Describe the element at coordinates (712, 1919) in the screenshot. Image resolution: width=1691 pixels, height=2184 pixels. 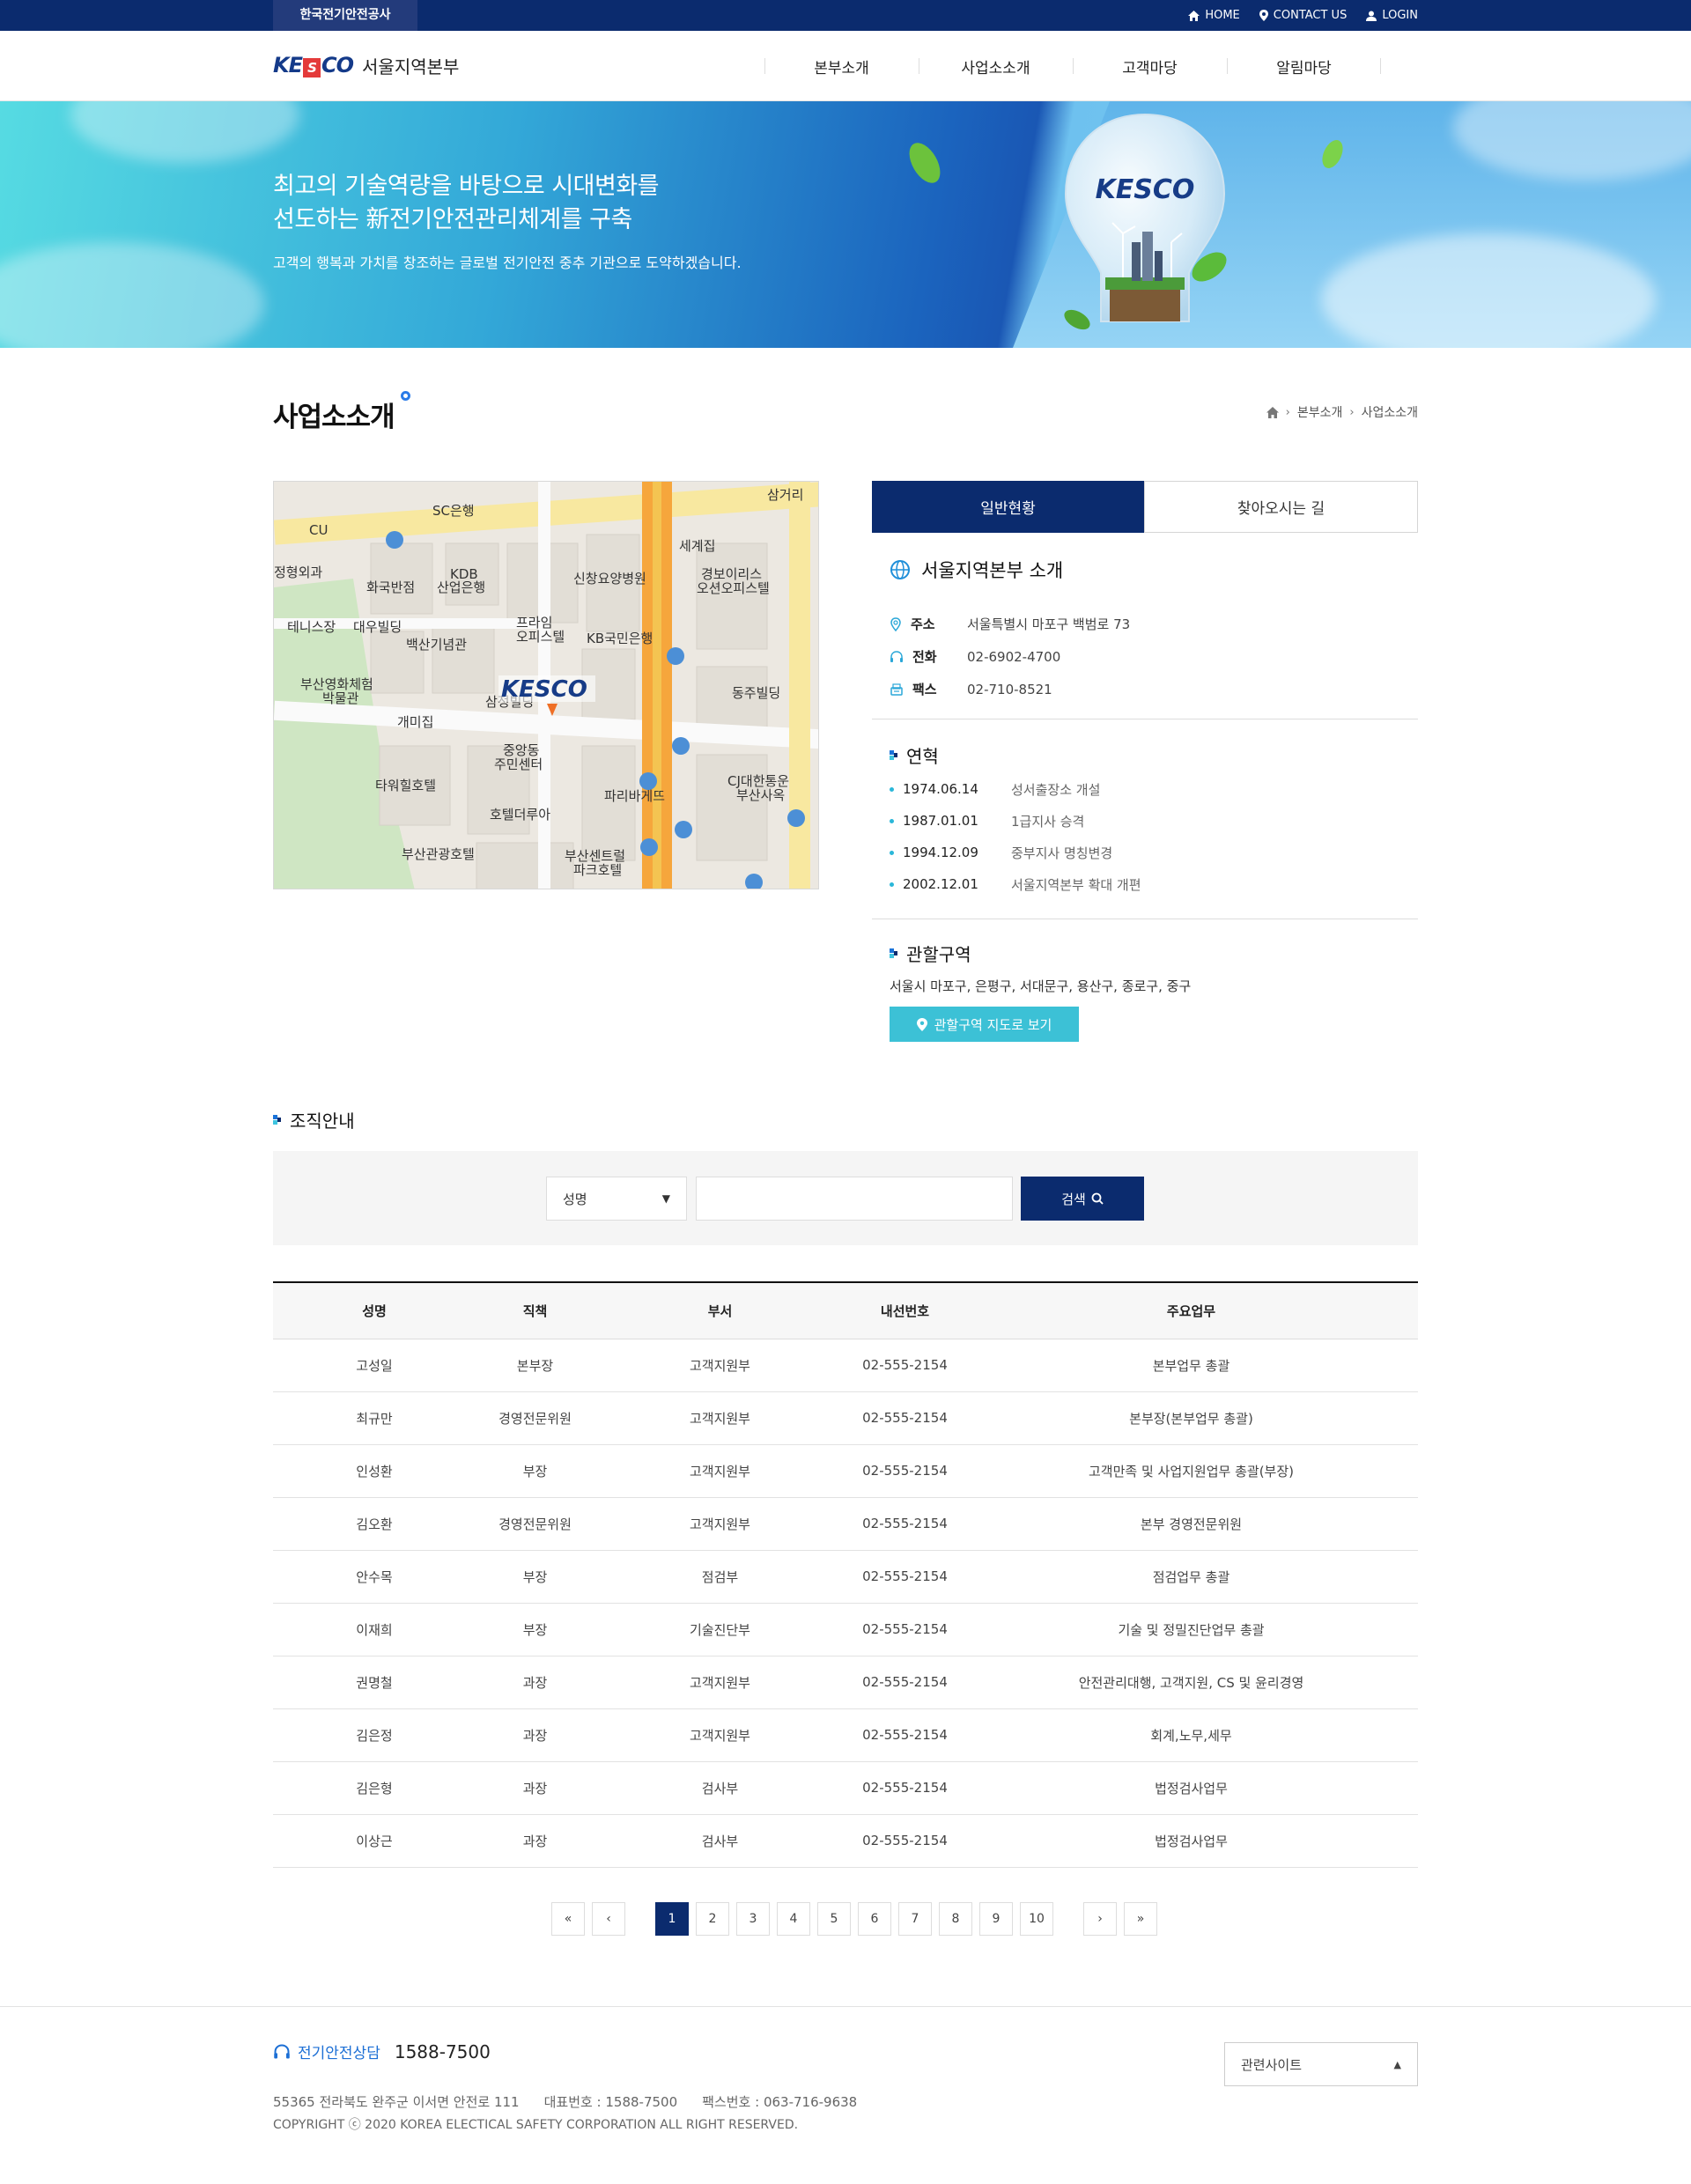
I see `page-number-button: 2` at that location.